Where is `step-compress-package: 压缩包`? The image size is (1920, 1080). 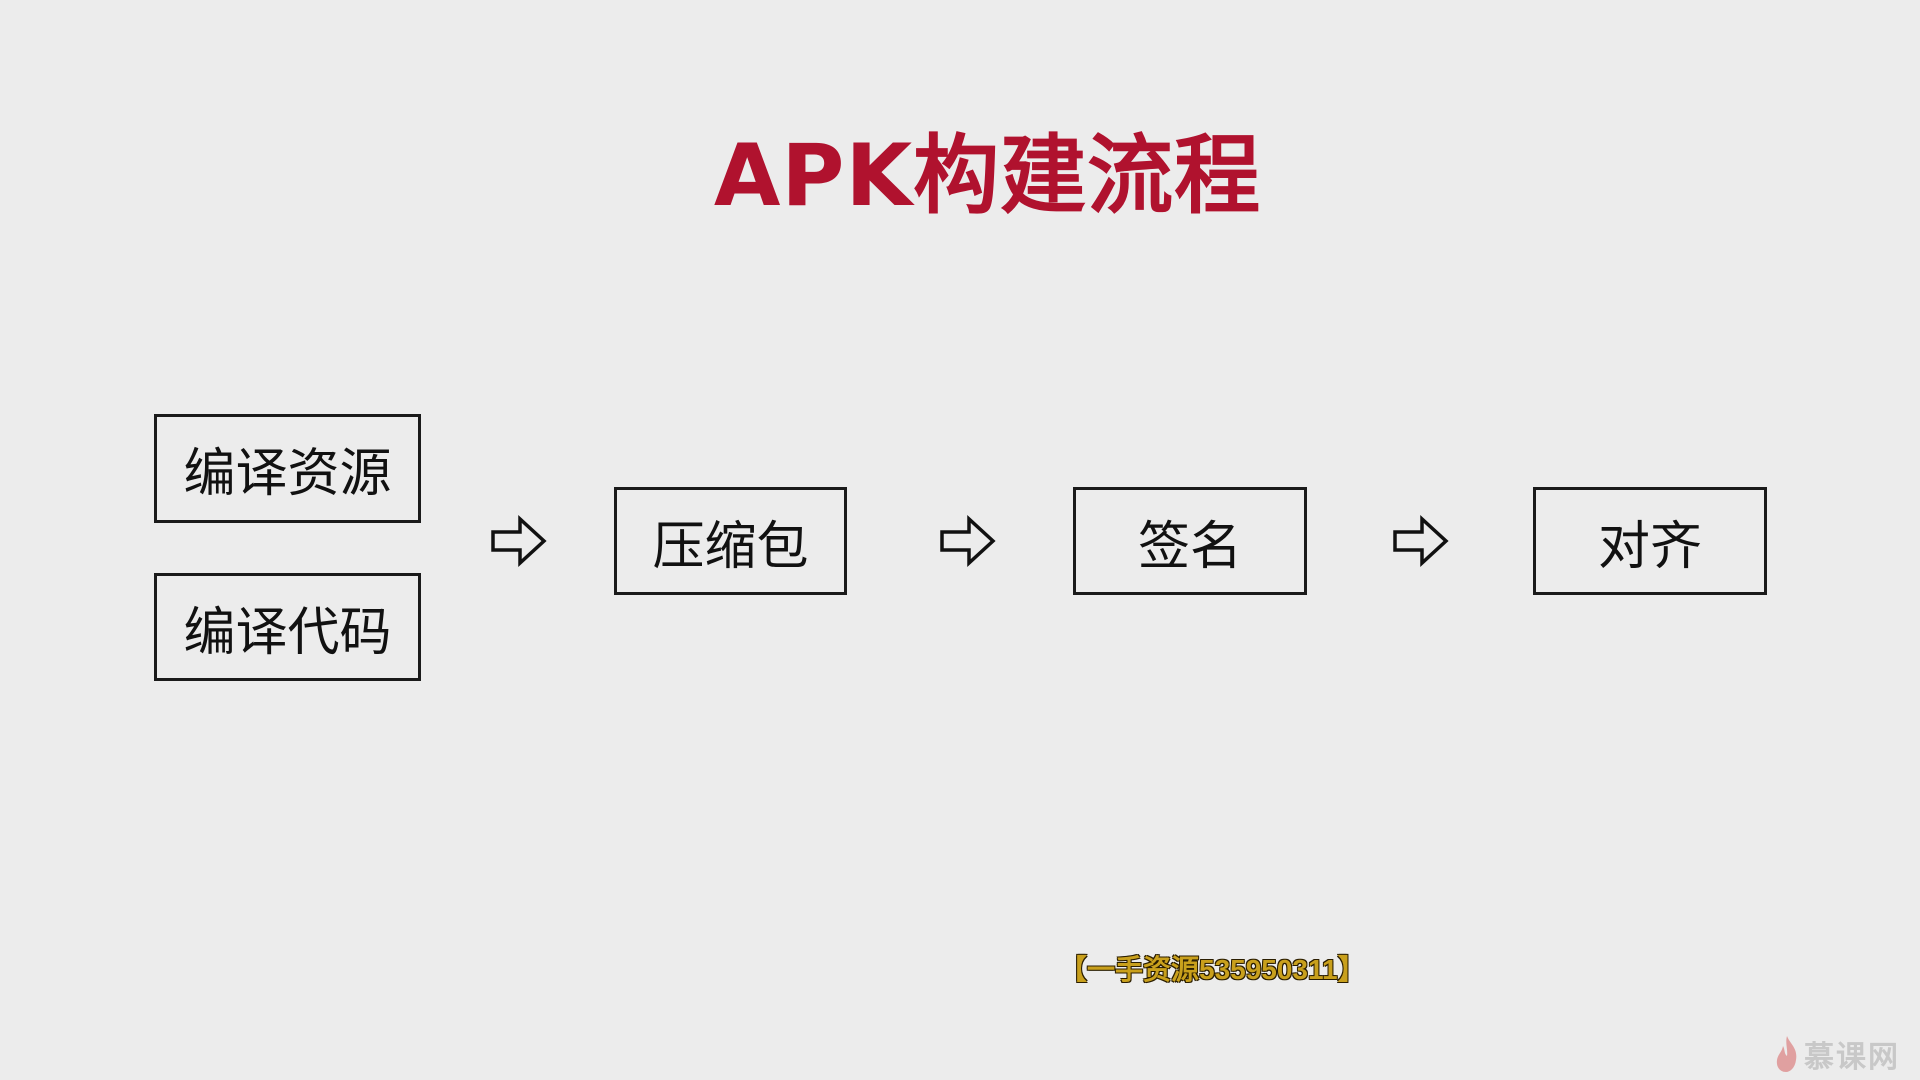 step-compress-package: 压缩包 is located at coordinates (730, 541).